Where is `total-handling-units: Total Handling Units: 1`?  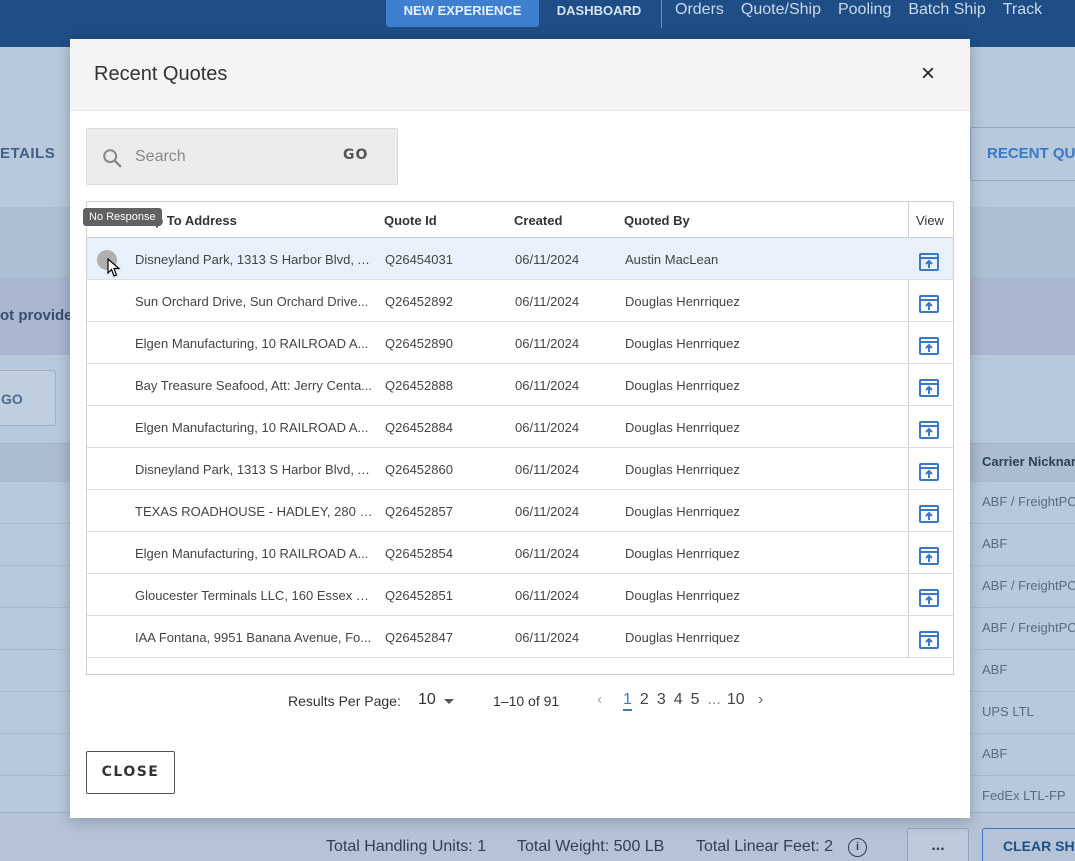 total-handling-units: Total Handling Units: 1 is located at coordinates (406, 846).